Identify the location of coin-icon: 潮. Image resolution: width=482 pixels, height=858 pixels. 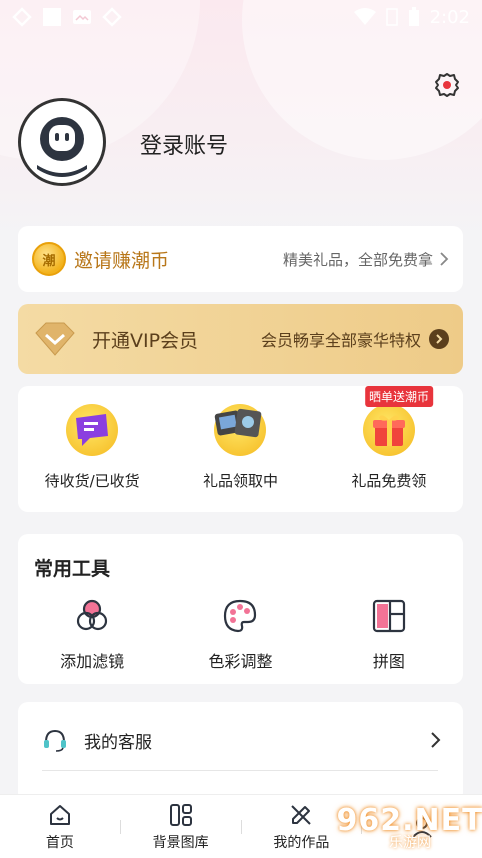
(49, 259).